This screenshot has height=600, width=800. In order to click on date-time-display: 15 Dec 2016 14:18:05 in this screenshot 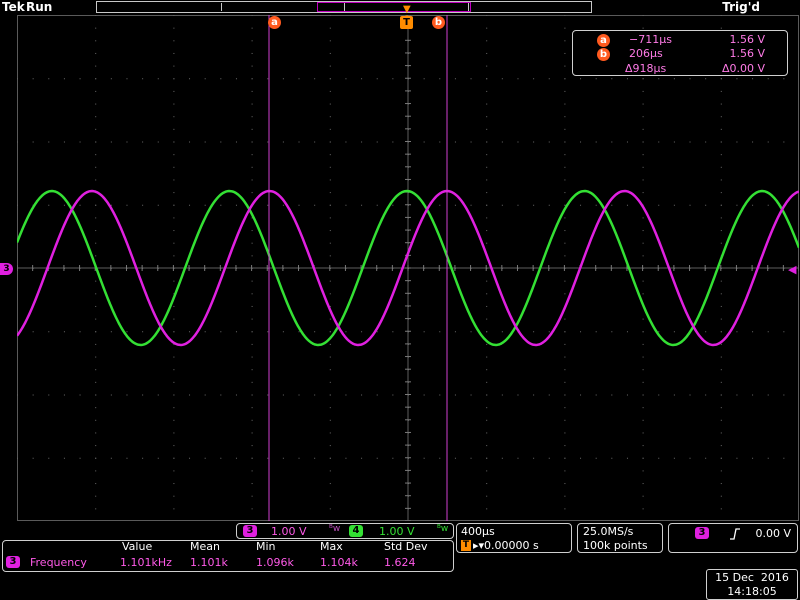, I will do `click(752, 584)`.